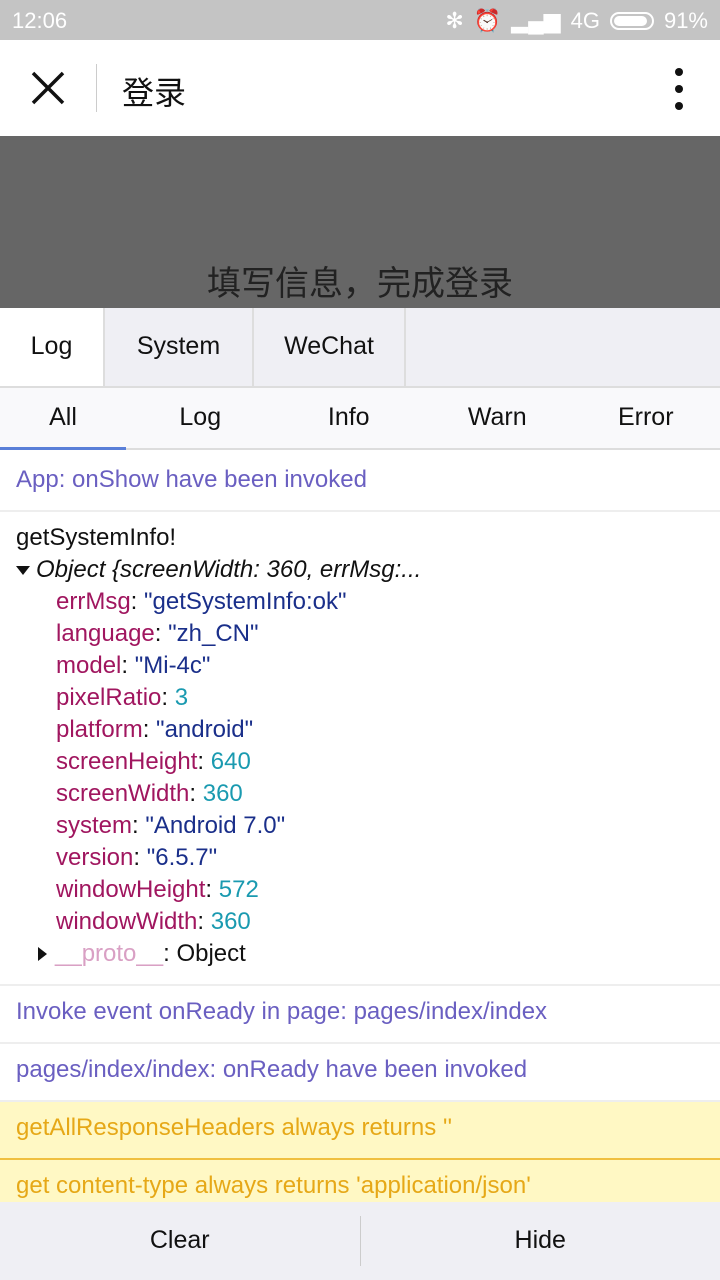 Image resolution: width=720 pixels, height=1280 pixels. What do you see at coordinates (360, 1131) in the screenshot?
I see `warn-entry: getAllResponseHeaders always returns ''` at bounding box center [360, 1131].